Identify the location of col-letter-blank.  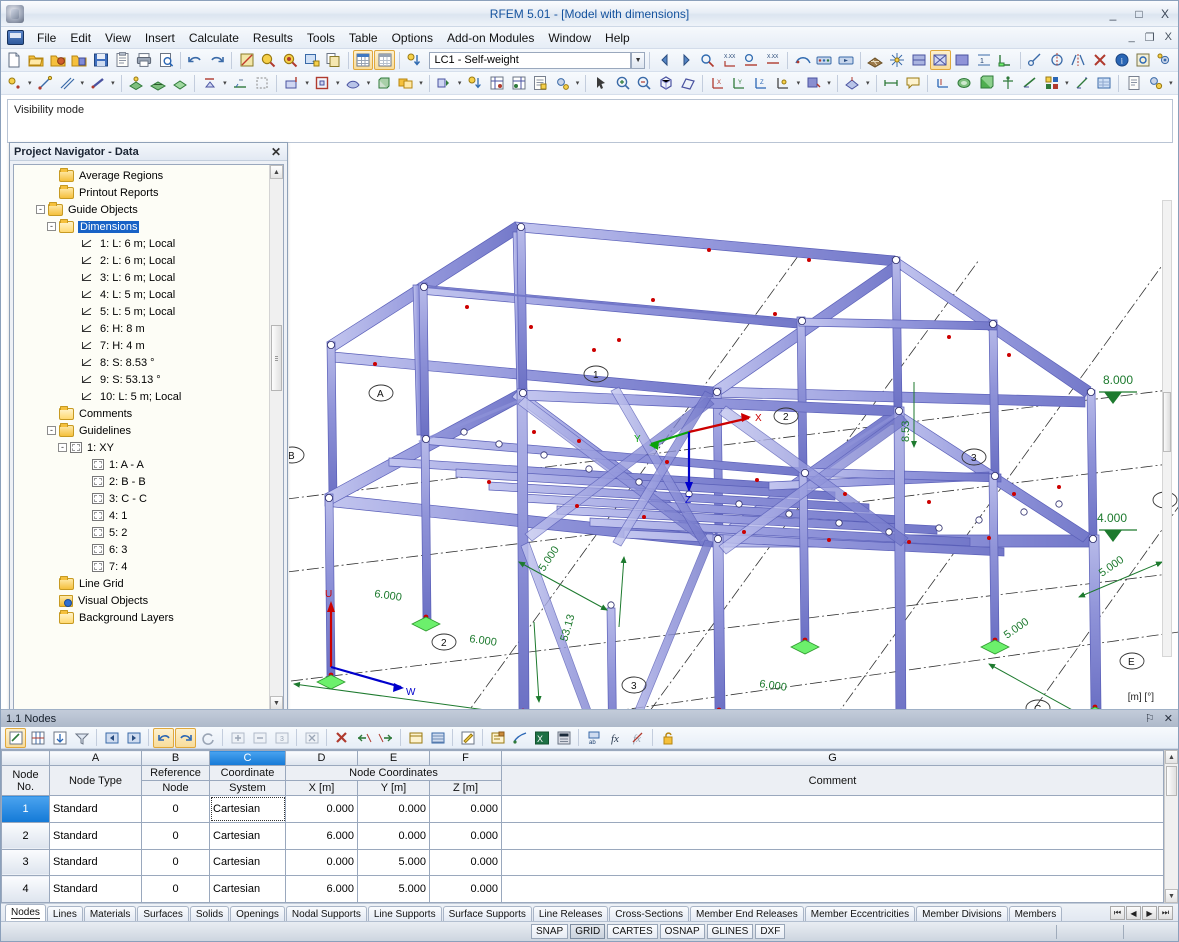
(25, 758).